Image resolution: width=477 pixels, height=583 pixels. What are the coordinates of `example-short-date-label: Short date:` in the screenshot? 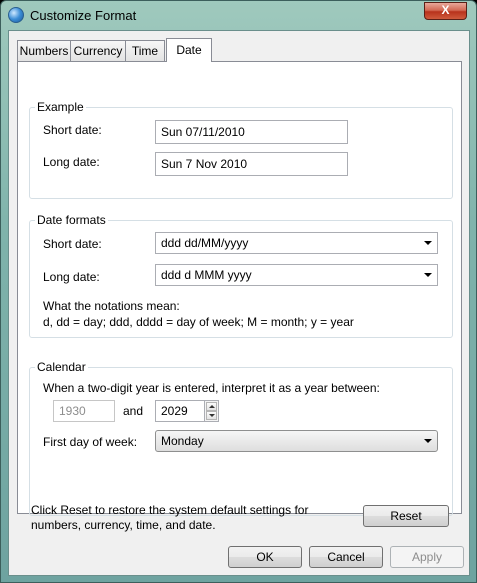 It's located at (72, 130).